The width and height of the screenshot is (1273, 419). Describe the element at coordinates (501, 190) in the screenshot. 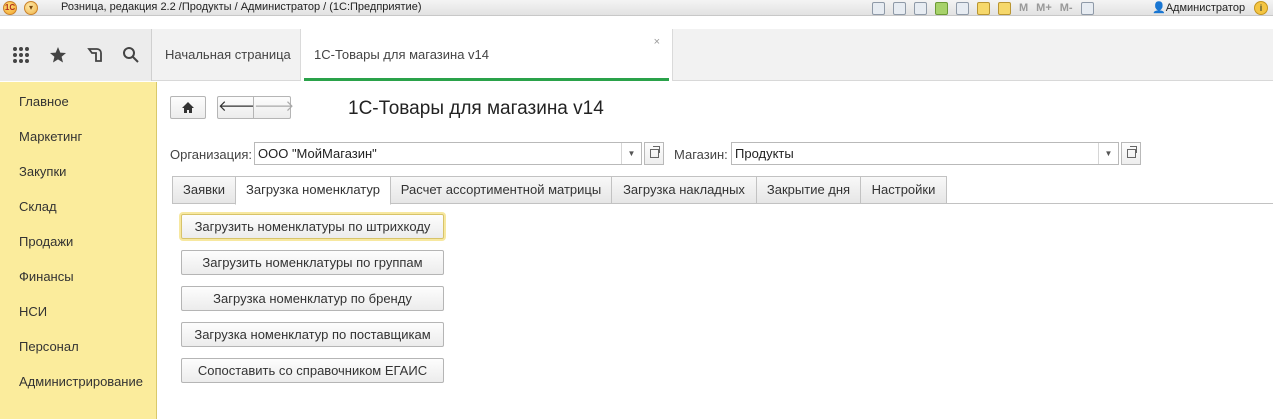

I see `tab-assortment-matrix: Расчет ассортиментной матрицы` at that location.